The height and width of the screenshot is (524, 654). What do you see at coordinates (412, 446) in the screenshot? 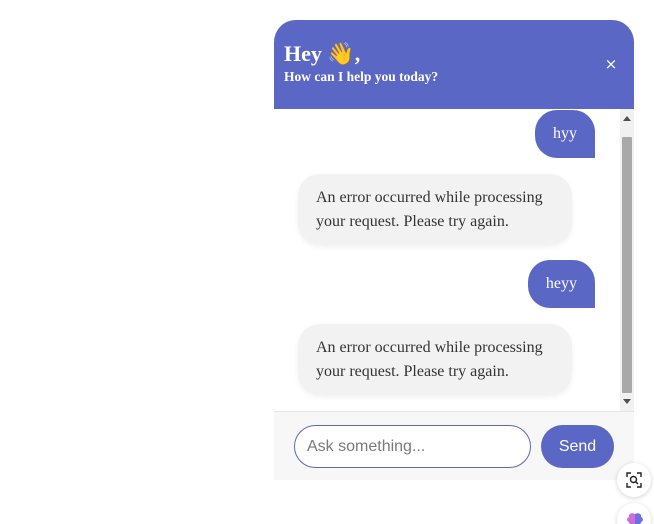
I see `ask-input` at bounding box center [412, 446].